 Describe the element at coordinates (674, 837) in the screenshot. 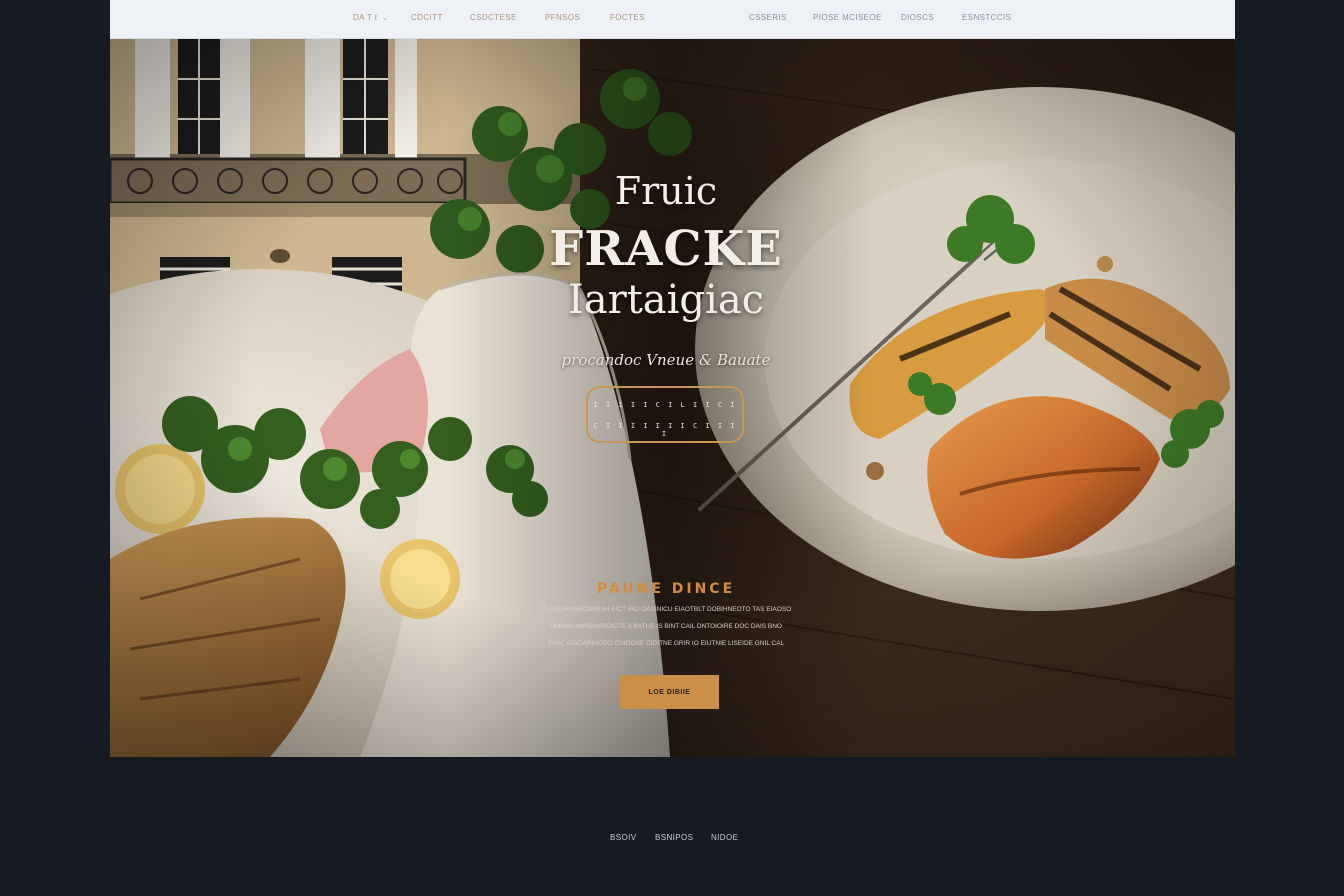

I see `footer-link-2: BSNIPOS` at that location.